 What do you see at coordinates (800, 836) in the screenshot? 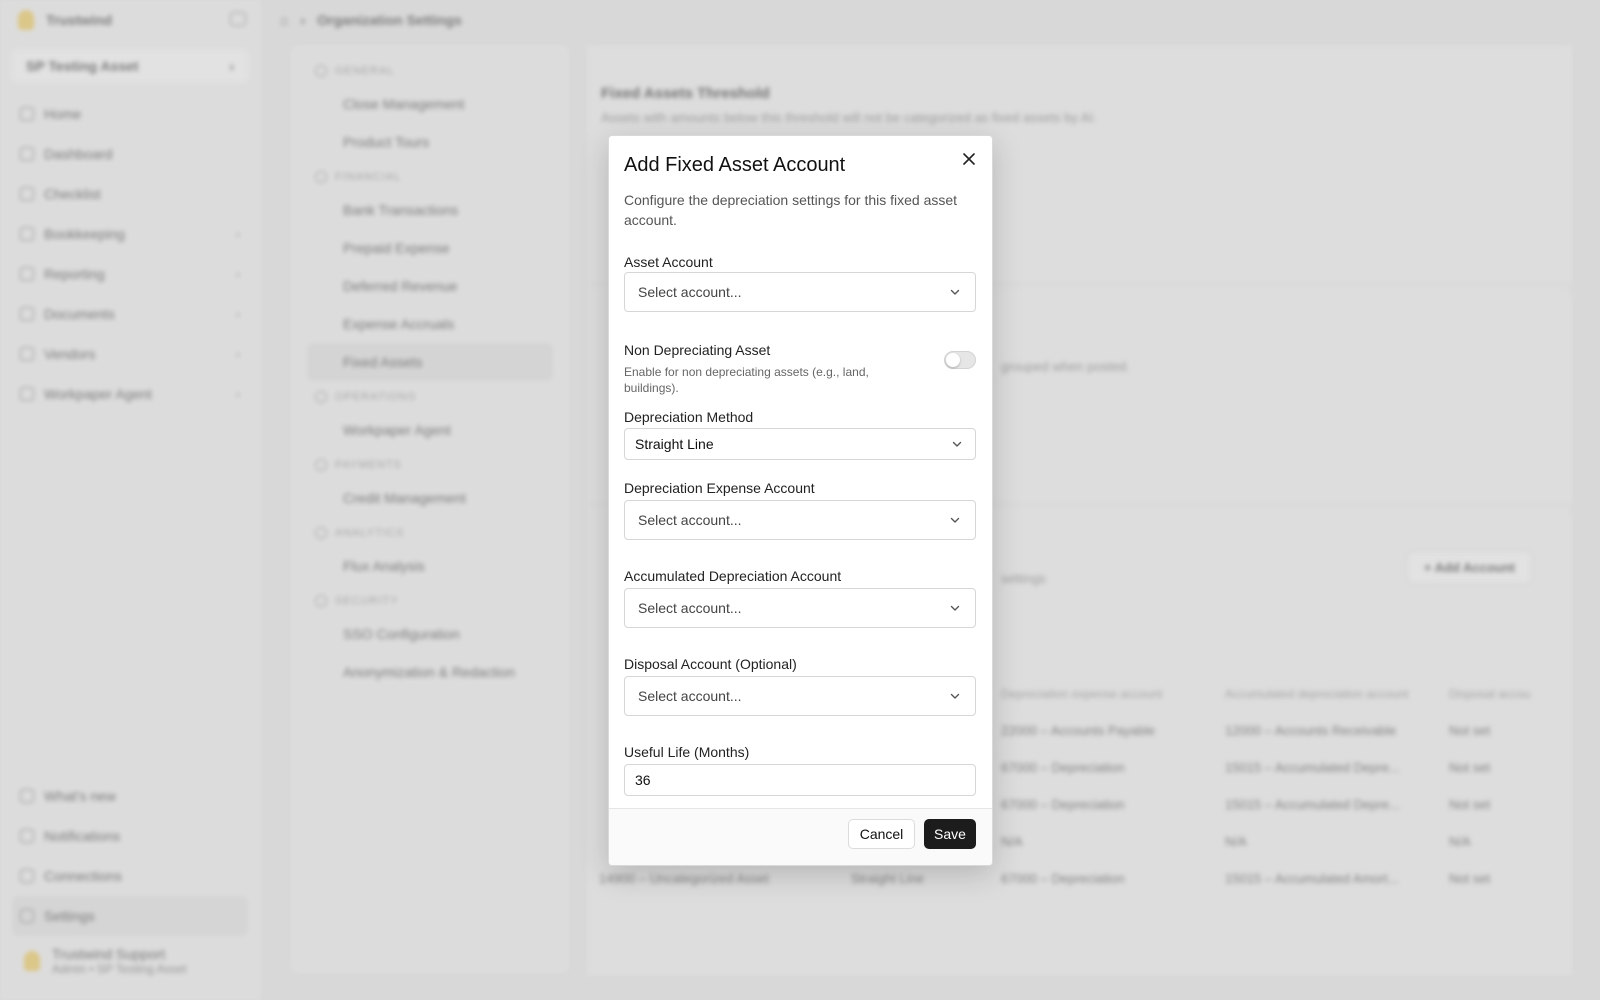
I see `dialog-footer: Cancel Save` at bounding box center [800, 836].